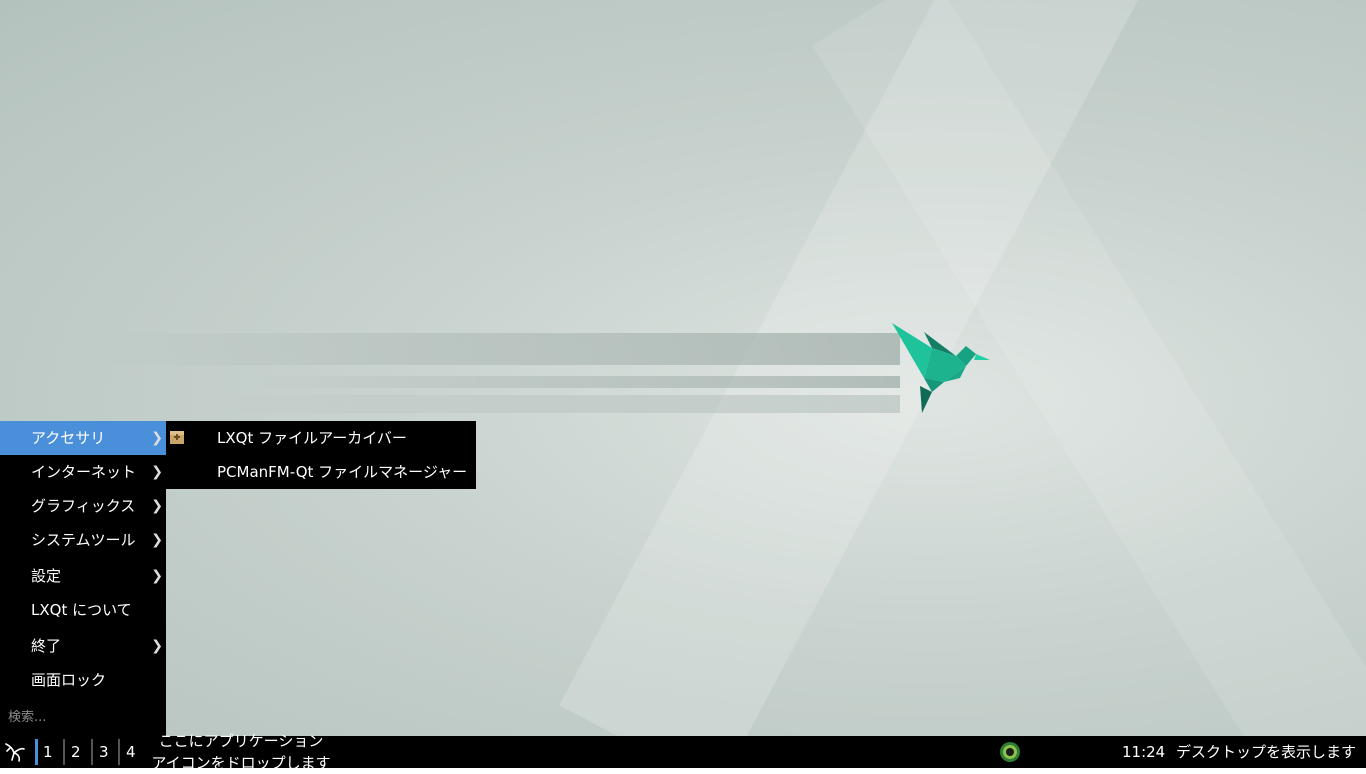 This screenshot has height=774, width=1366. I want to click on accessories-submenu: LXQt ファイルアーカイバー PCManFM-Qt ファイルマネージャー, so click(321, 455).